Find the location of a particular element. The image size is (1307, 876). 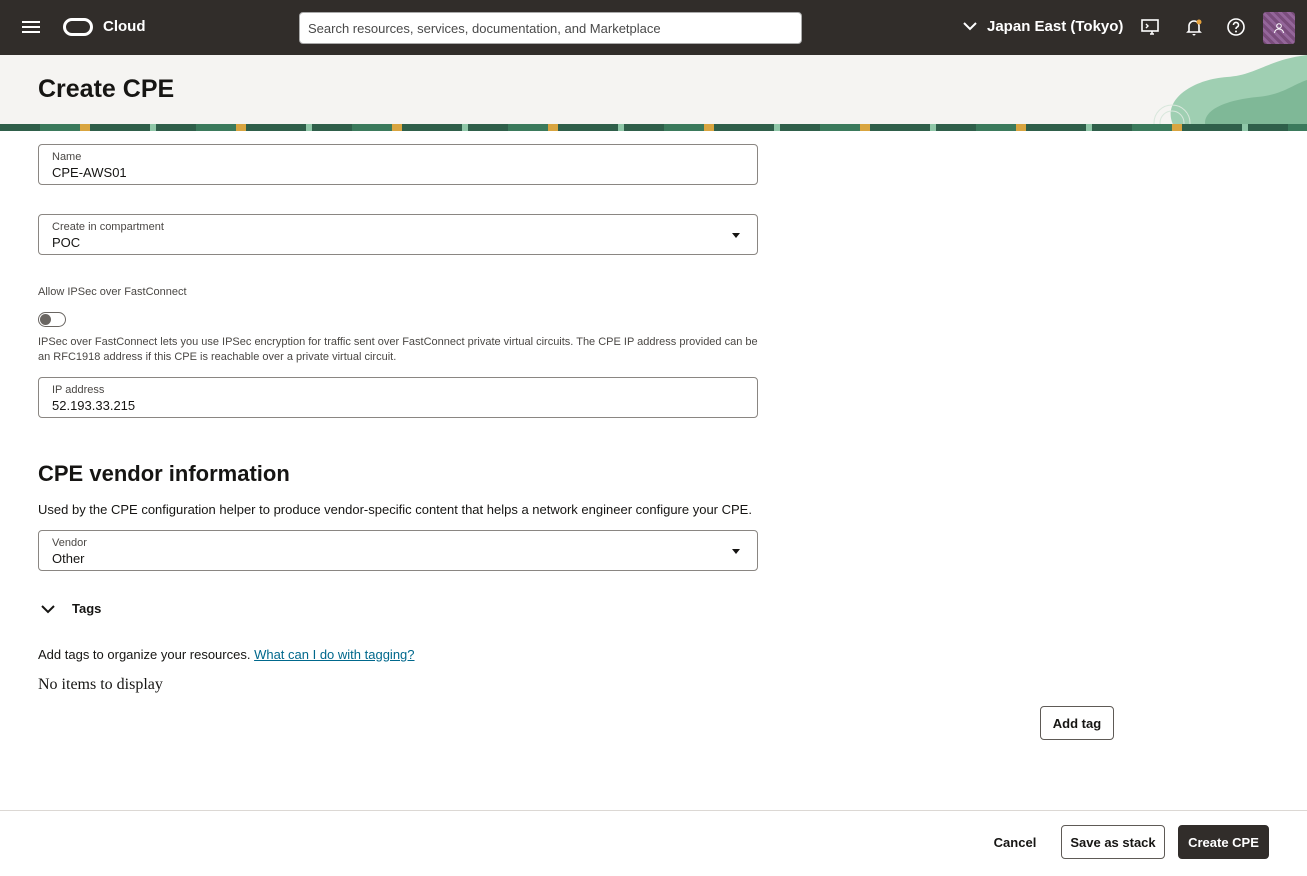

compartment-select: Create in compartment POC is located at coordinates (398, 234).